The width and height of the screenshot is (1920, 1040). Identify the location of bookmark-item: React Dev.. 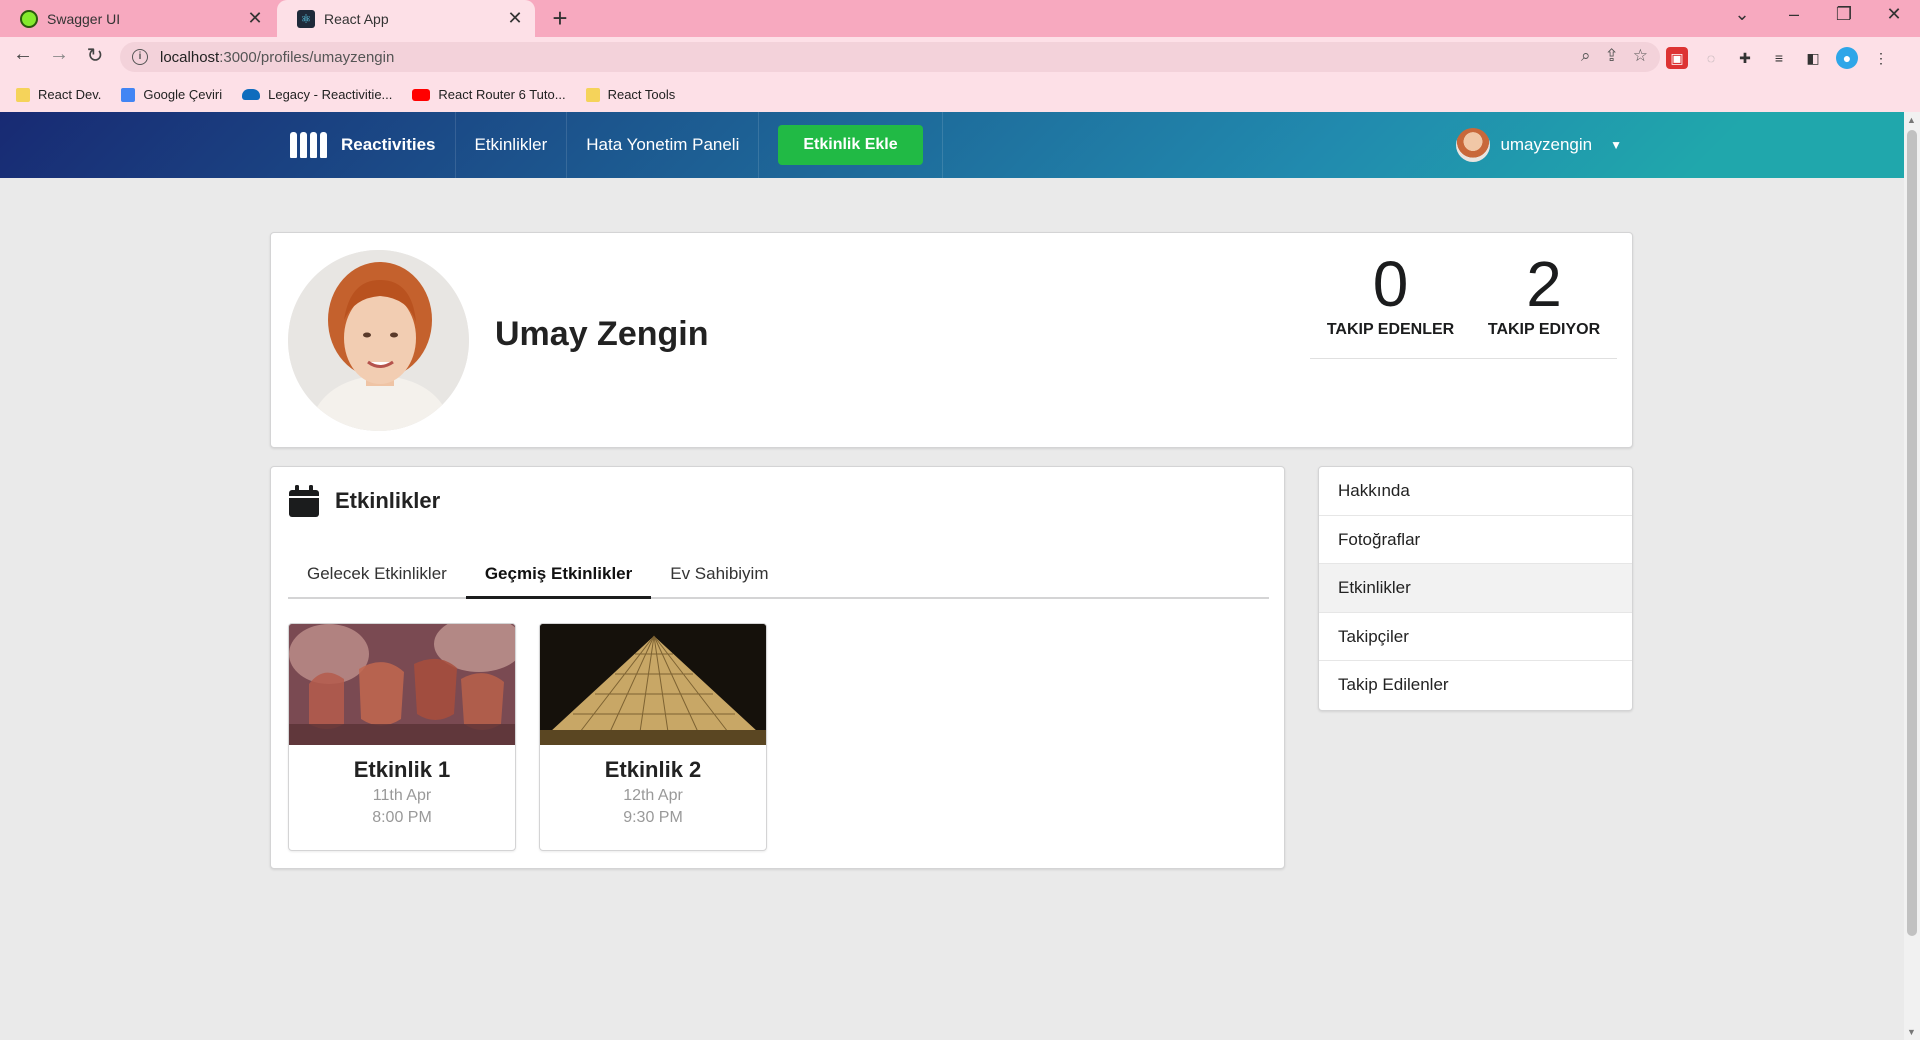
(58, 94).